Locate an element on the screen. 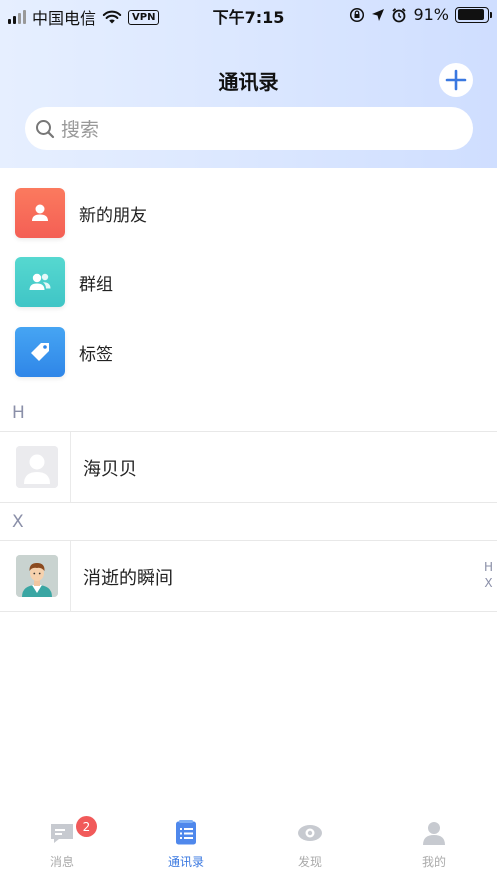 The image size is (497, 883). add-button is located at coordinates (456, 80).